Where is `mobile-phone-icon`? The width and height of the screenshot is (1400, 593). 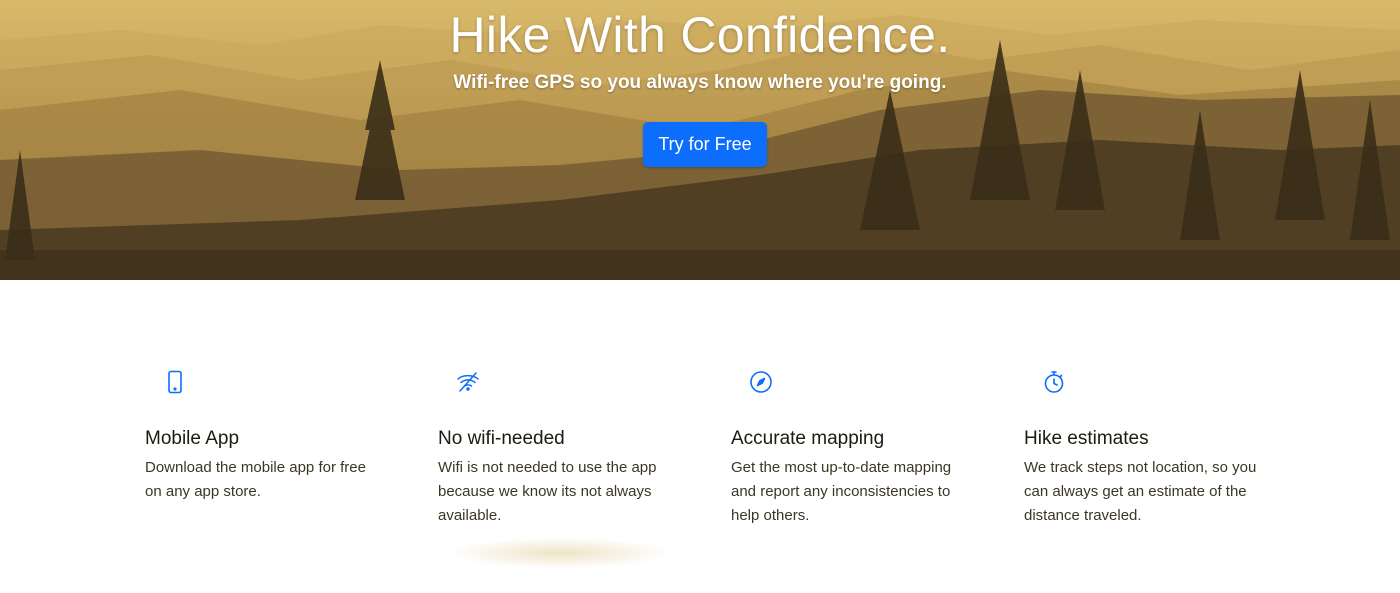 mobile-phone-icon is located at coordinates (175, 382).